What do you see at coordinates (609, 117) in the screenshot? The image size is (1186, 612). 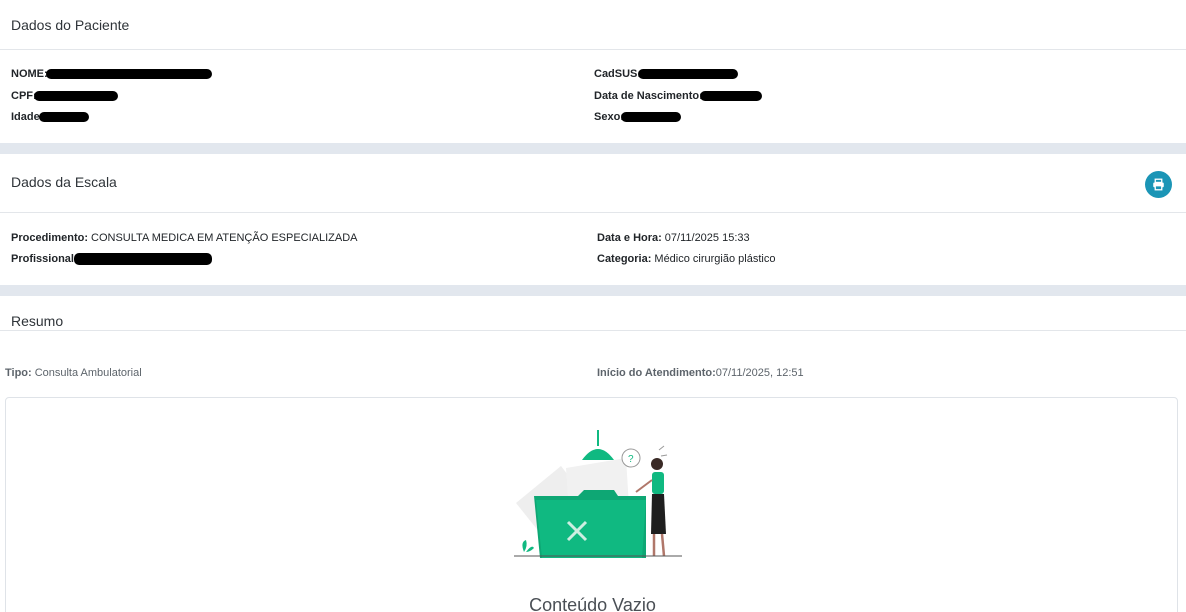 I see `patient-sexo-label: Sexo:` at bounding box center [609, 117].